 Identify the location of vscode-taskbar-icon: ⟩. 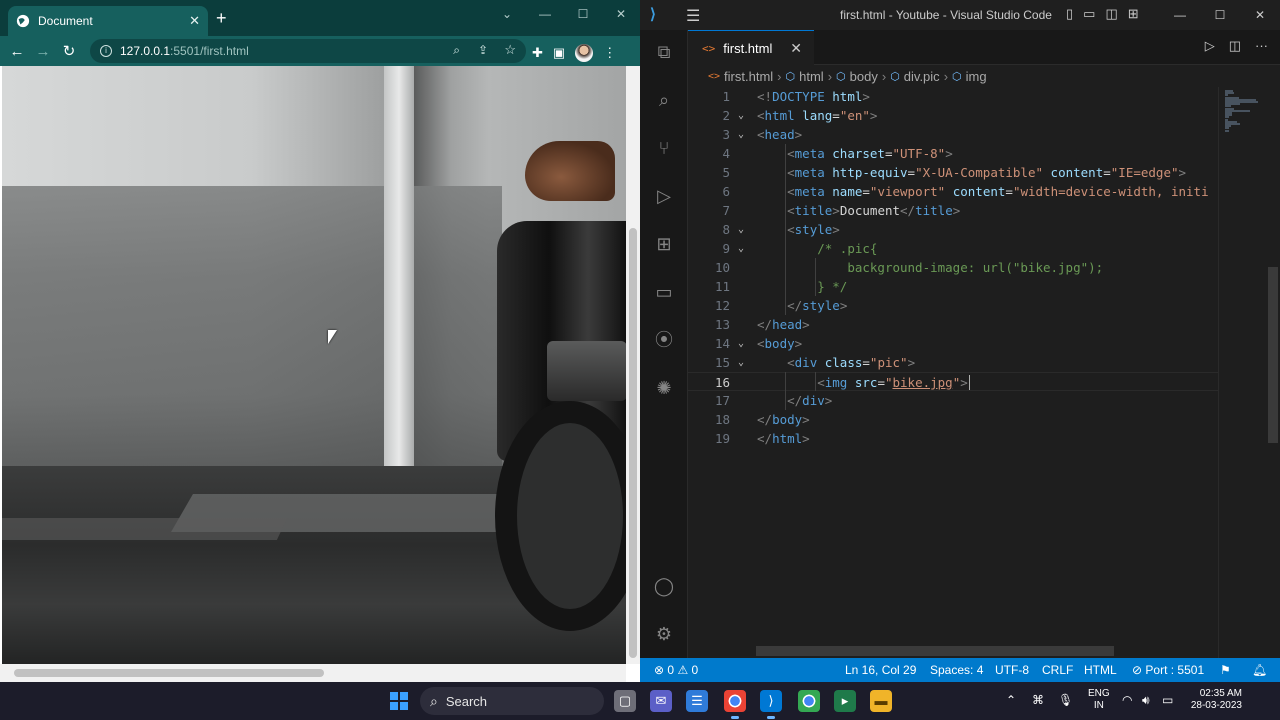
(771, 704).